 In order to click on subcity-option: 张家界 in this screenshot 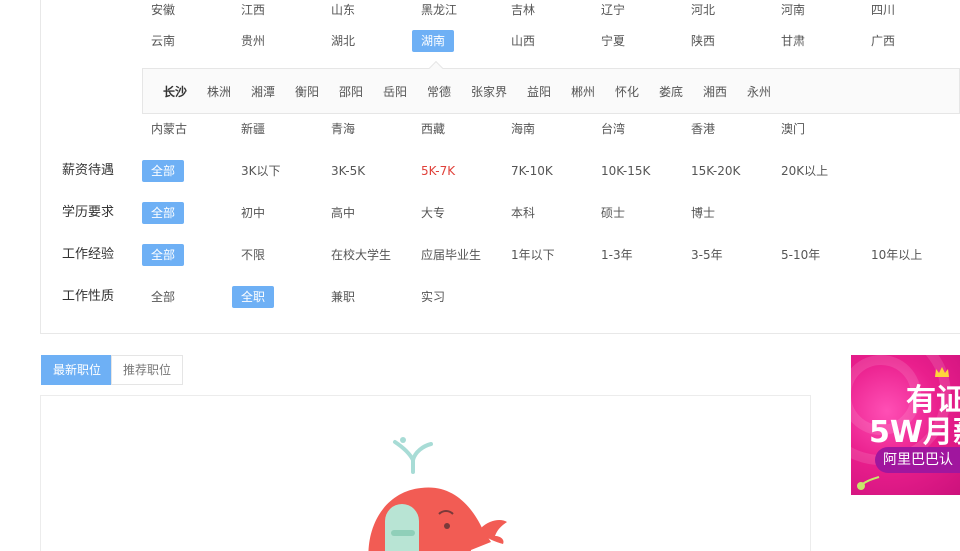, I will do `click(489, 92)`.